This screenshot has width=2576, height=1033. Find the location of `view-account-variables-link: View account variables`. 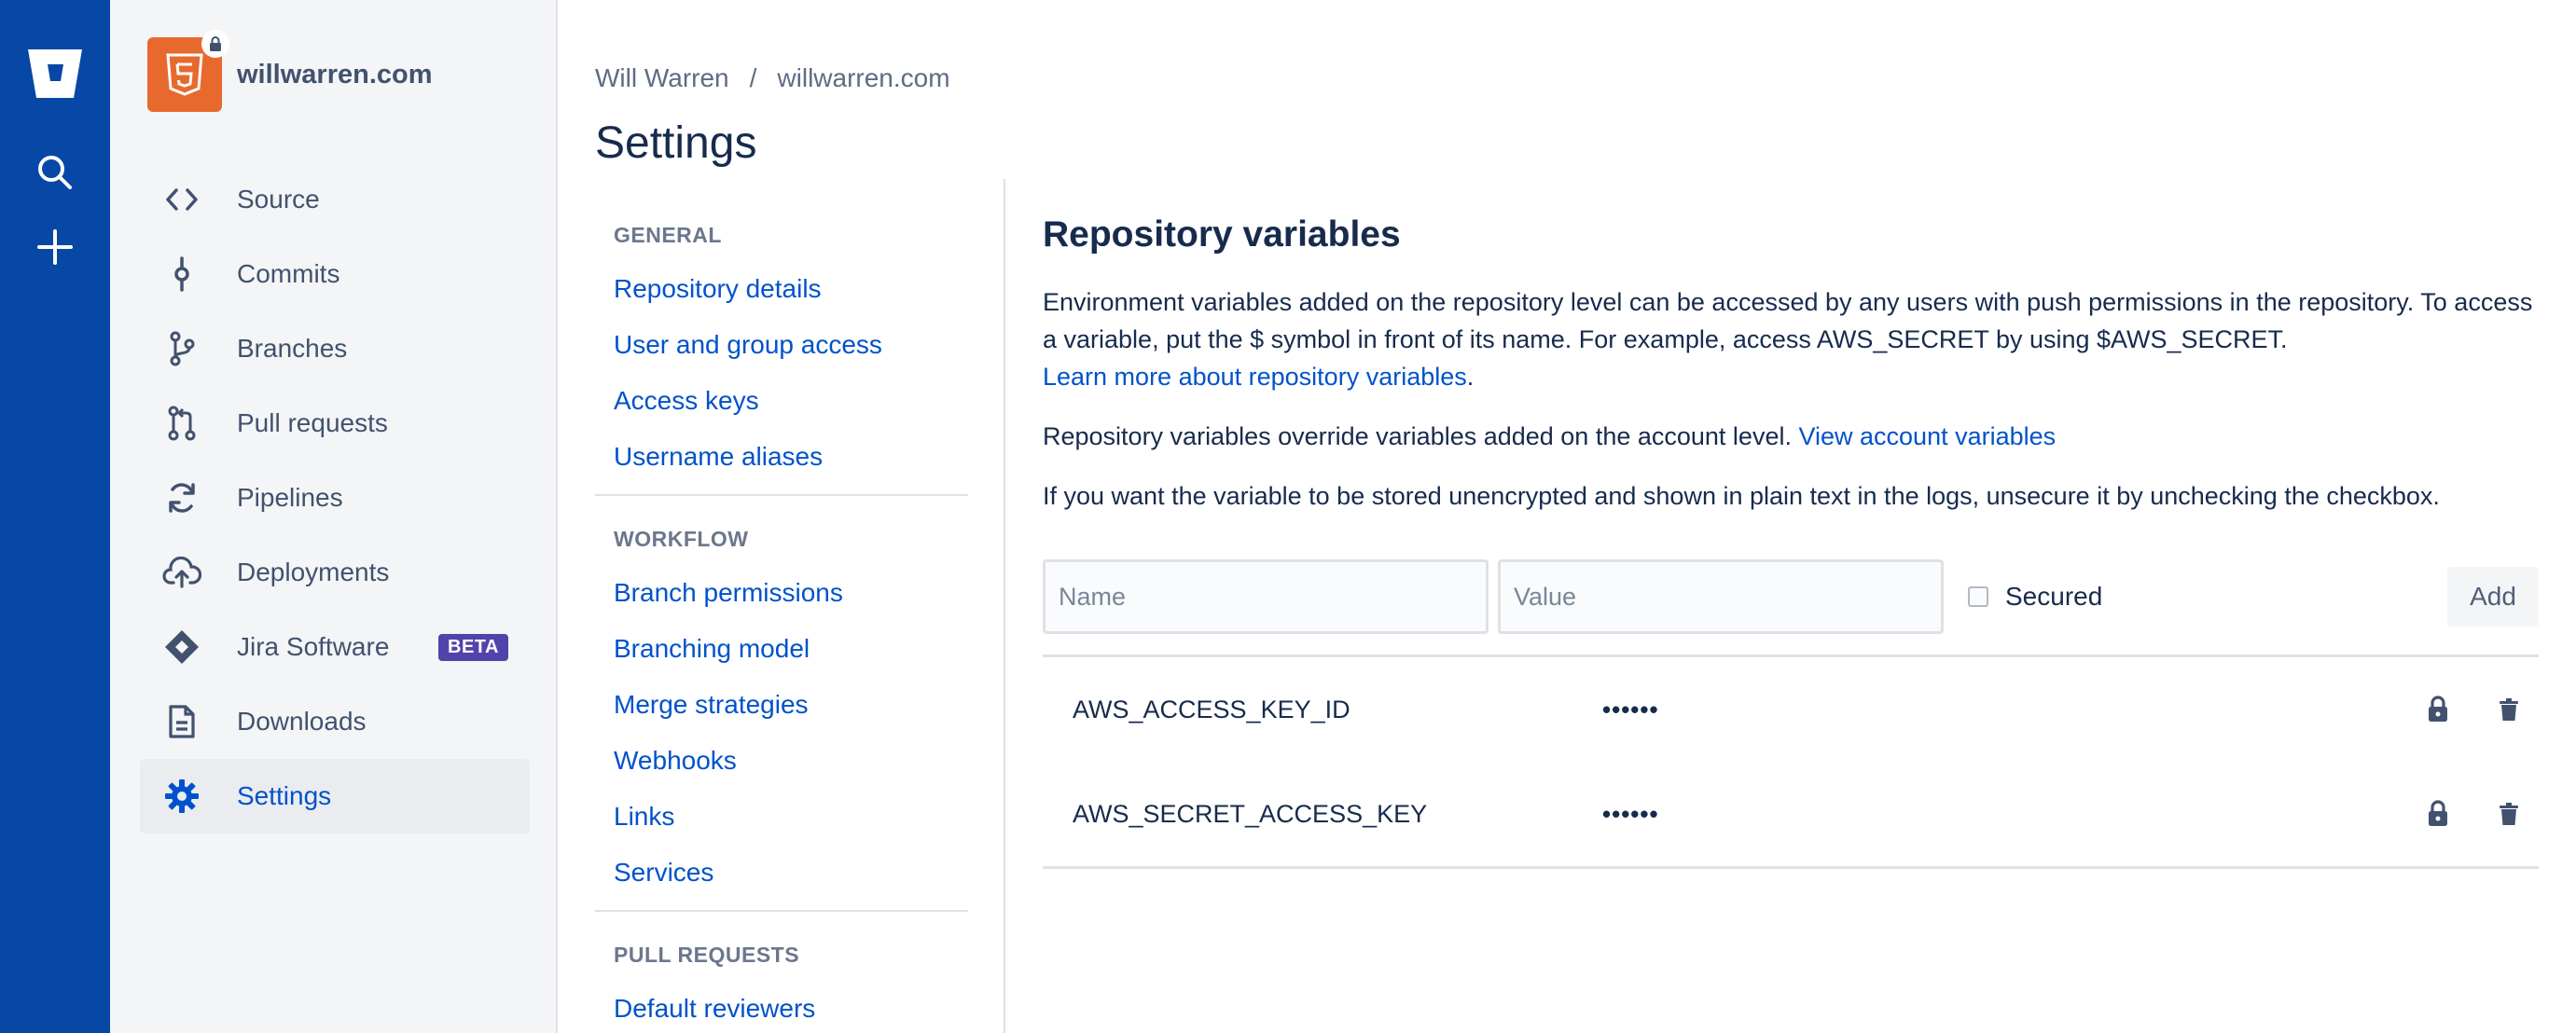

view-account-variables-link: View account variables is located at coordinates (1927, 436).